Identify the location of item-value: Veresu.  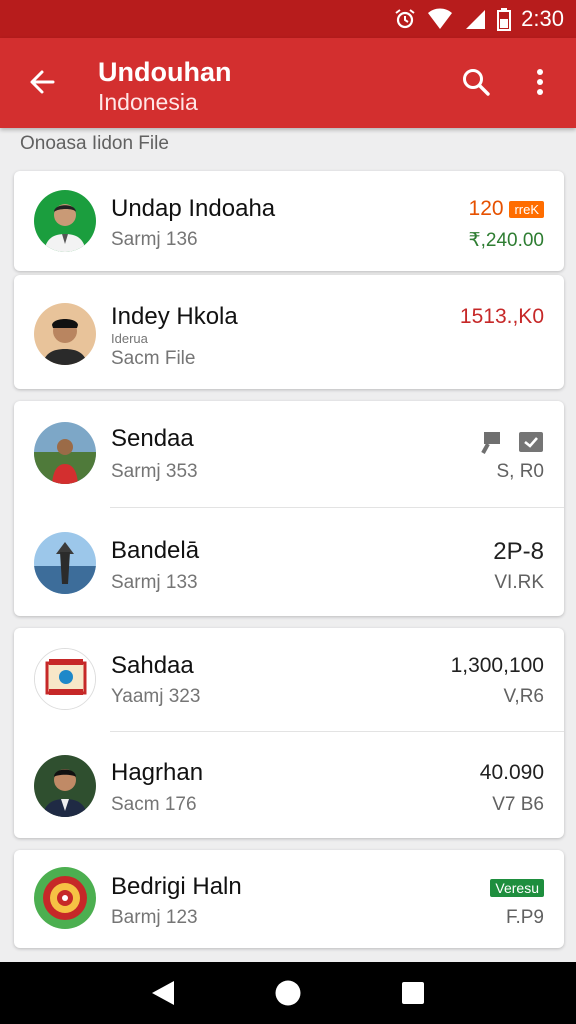
(517, 888).